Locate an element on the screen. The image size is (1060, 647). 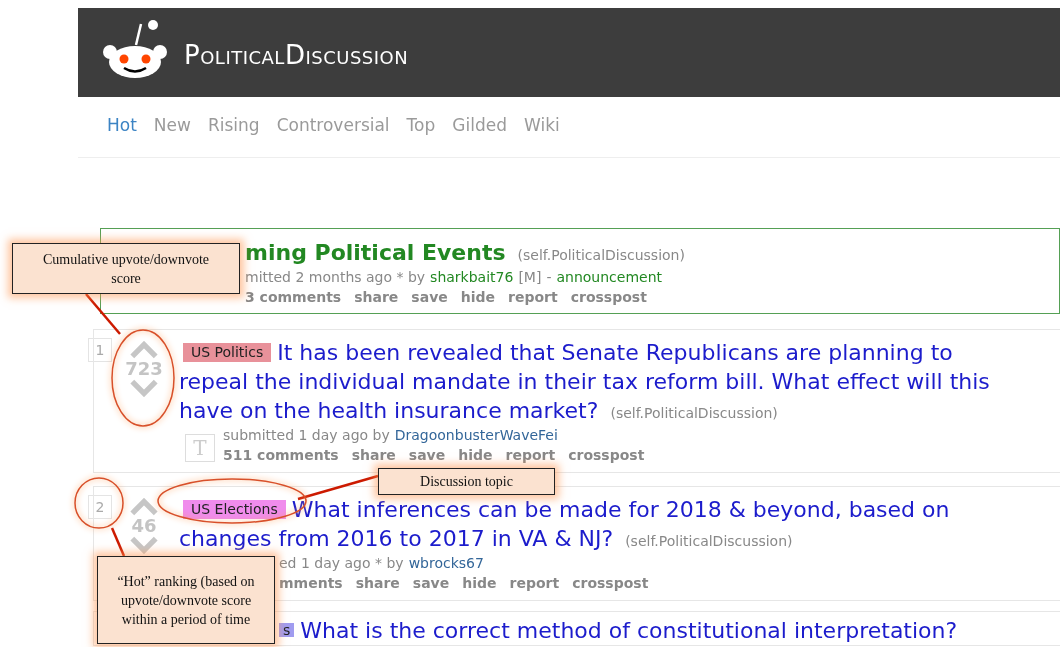
distinguished-tag: announcement is located at coordinates (609, 277).